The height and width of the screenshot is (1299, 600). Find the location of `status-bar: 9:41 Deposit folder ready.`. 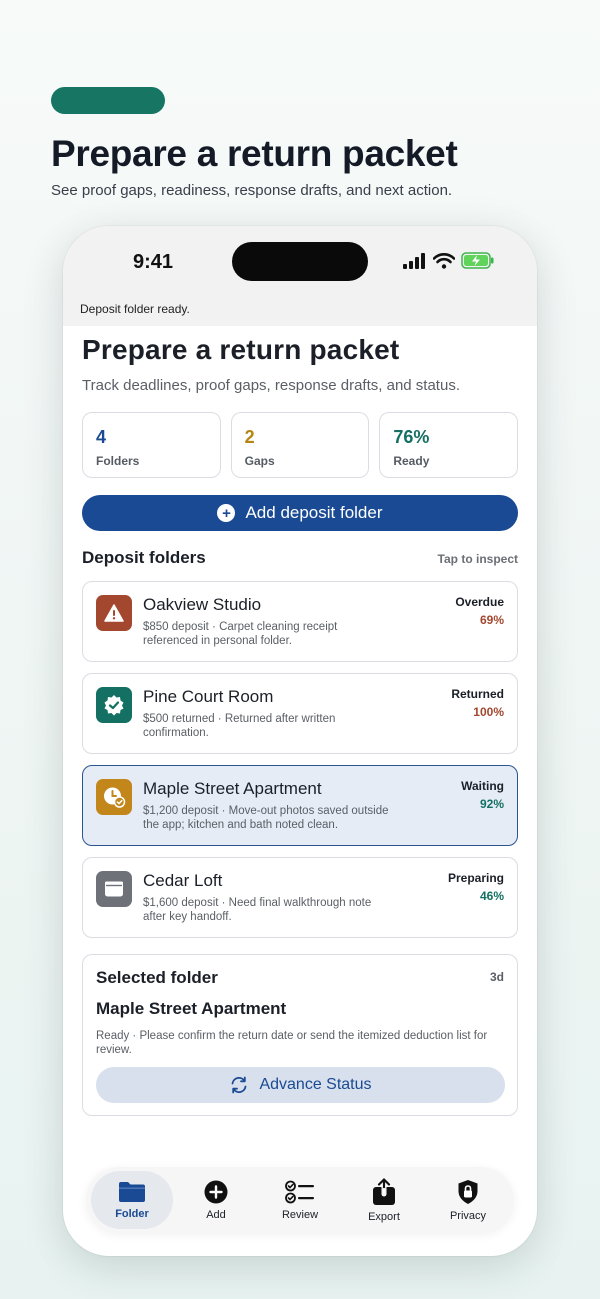

status-bar: 9:41 Deposit folder ready. is located at coordinates (300, 276).